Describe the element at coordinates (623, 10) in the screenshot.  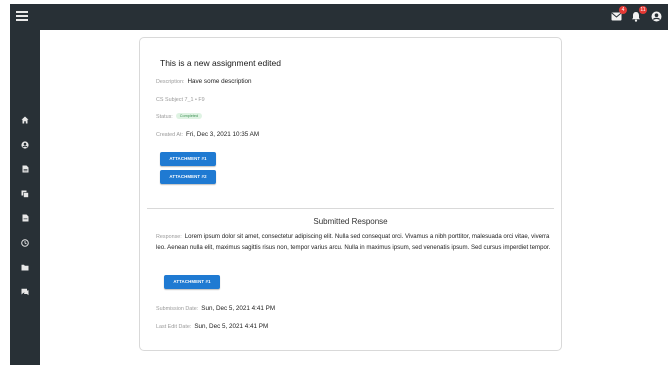
I see `mail-badge: 4` at that location.